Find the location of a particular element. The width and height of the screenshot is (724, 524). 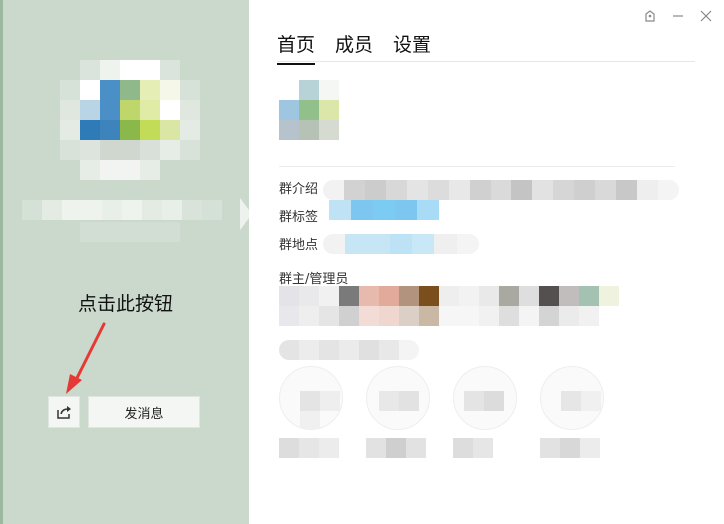

admin-avatars-blurred-row is located at coordinates (439, 316).